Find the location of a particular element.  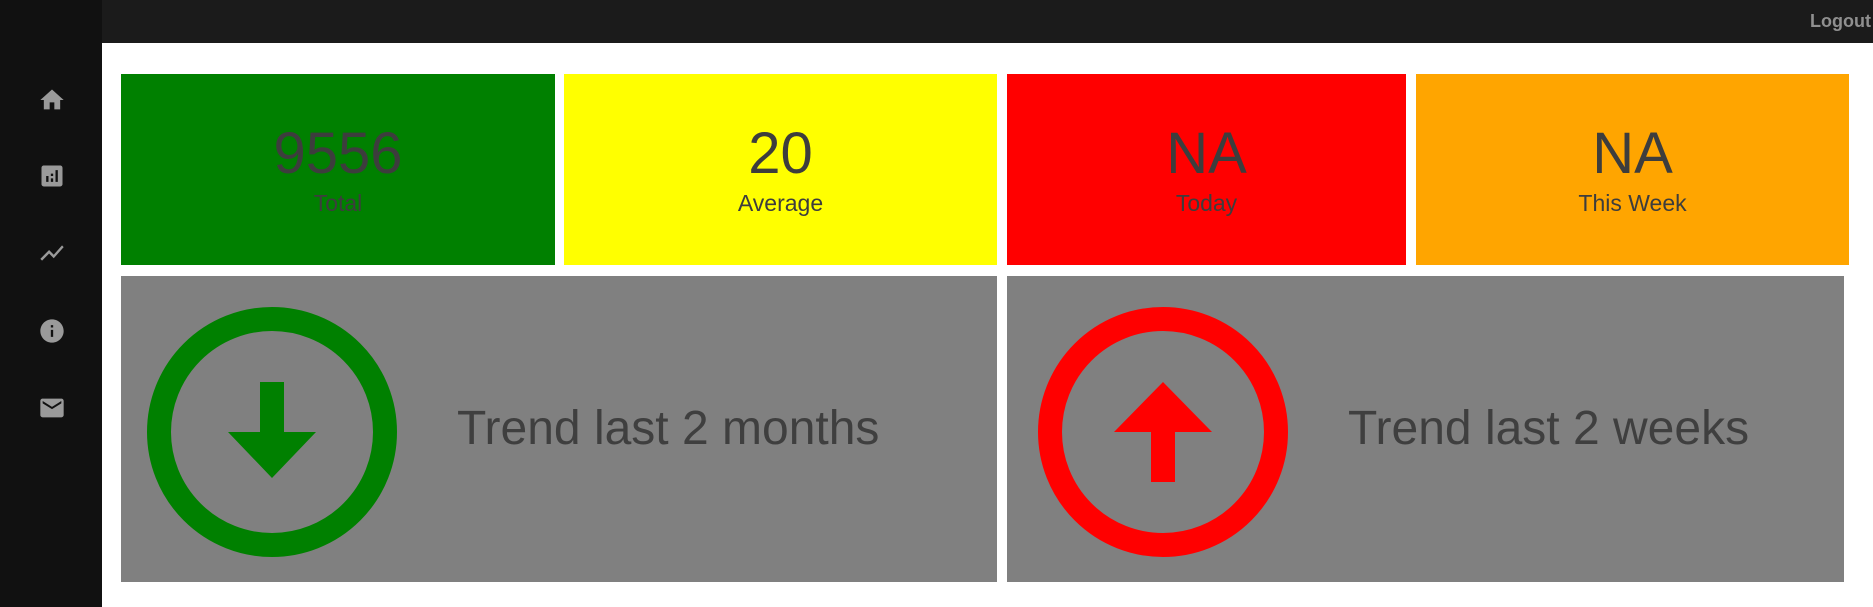

arrow-down-circle-icon is located at coordinates (272, 432).